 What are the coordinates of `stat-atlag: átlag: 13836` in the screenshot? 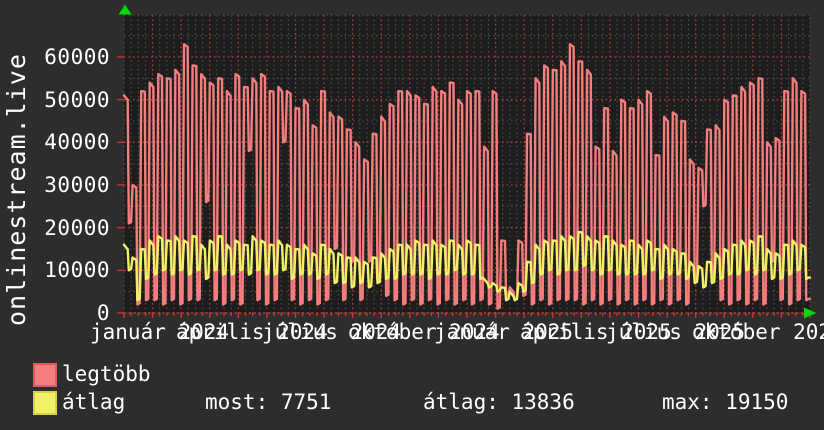 It's located at (499, 402).